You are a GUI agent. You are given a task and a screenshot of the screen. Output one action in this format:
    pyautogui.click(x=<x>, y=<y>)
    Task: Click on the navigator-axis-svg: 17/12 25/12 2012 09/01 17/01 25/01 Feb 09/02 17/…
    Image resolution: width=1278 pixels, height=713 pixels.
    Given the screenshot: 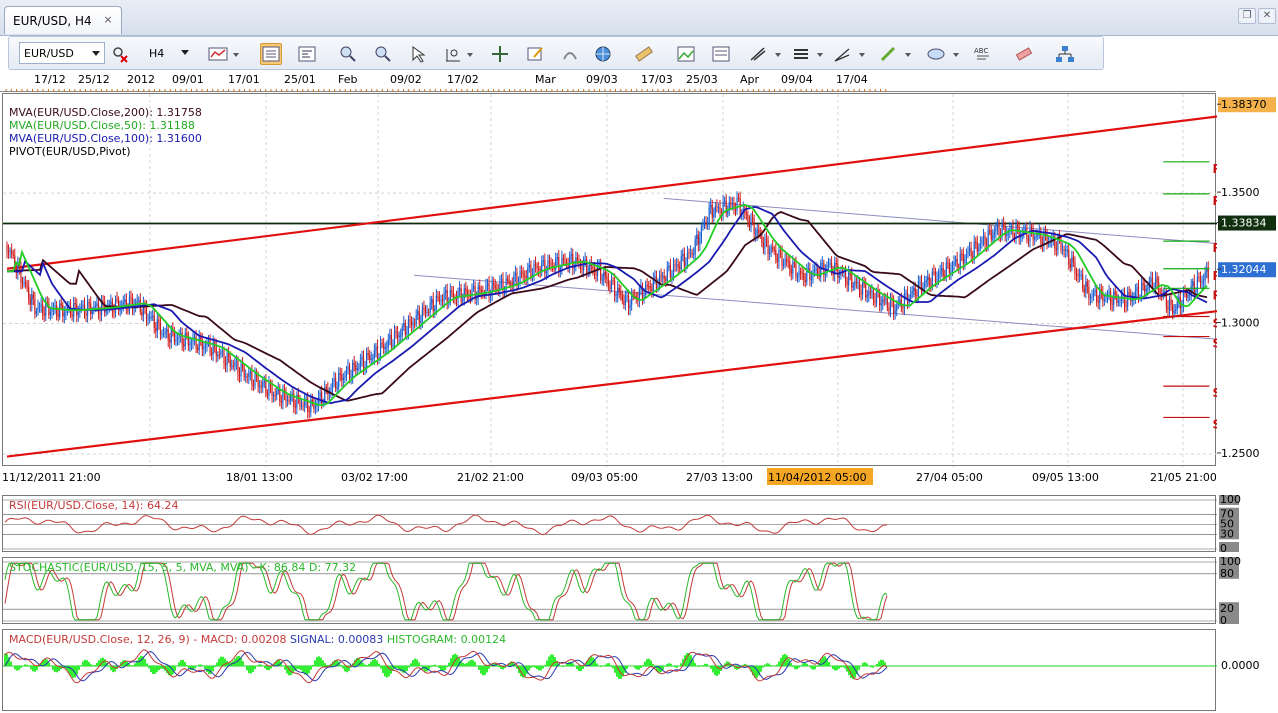 What is the action you would take?
    pyautogui.click(x=446, y=82)
    